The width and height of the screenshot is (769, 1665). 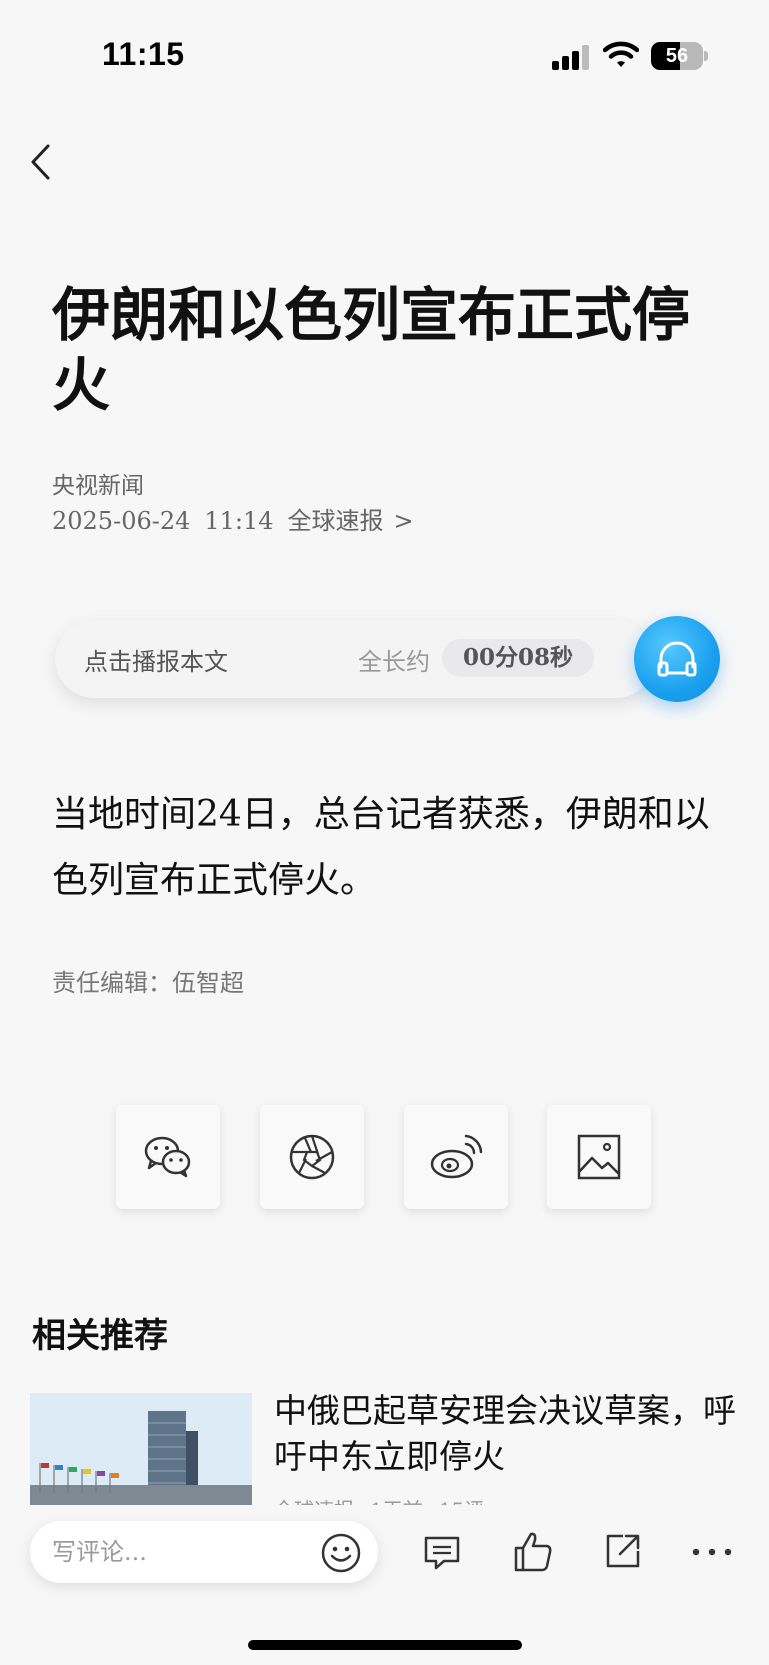 I want to click on cellular-signal-icon, so click(x=571, y=57).